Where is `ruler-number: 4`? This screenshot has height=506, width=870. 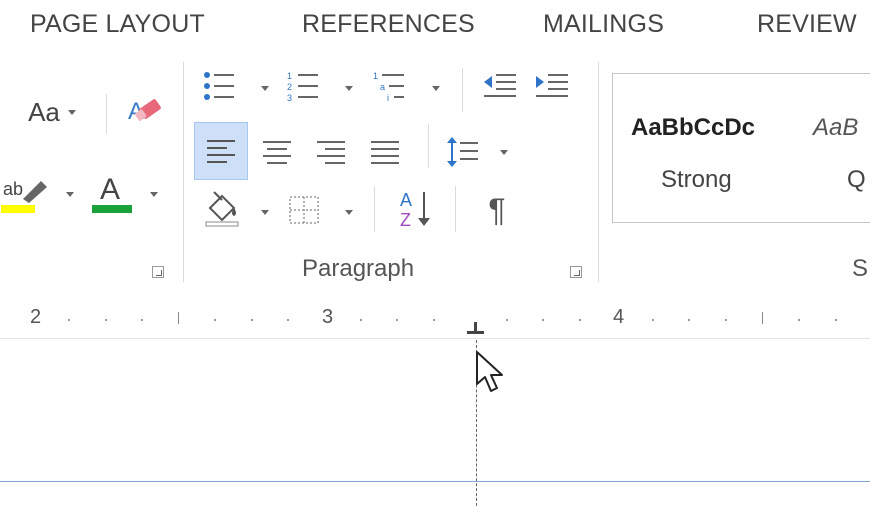
ruler-number: 4 is located at coordinates (619, 317).